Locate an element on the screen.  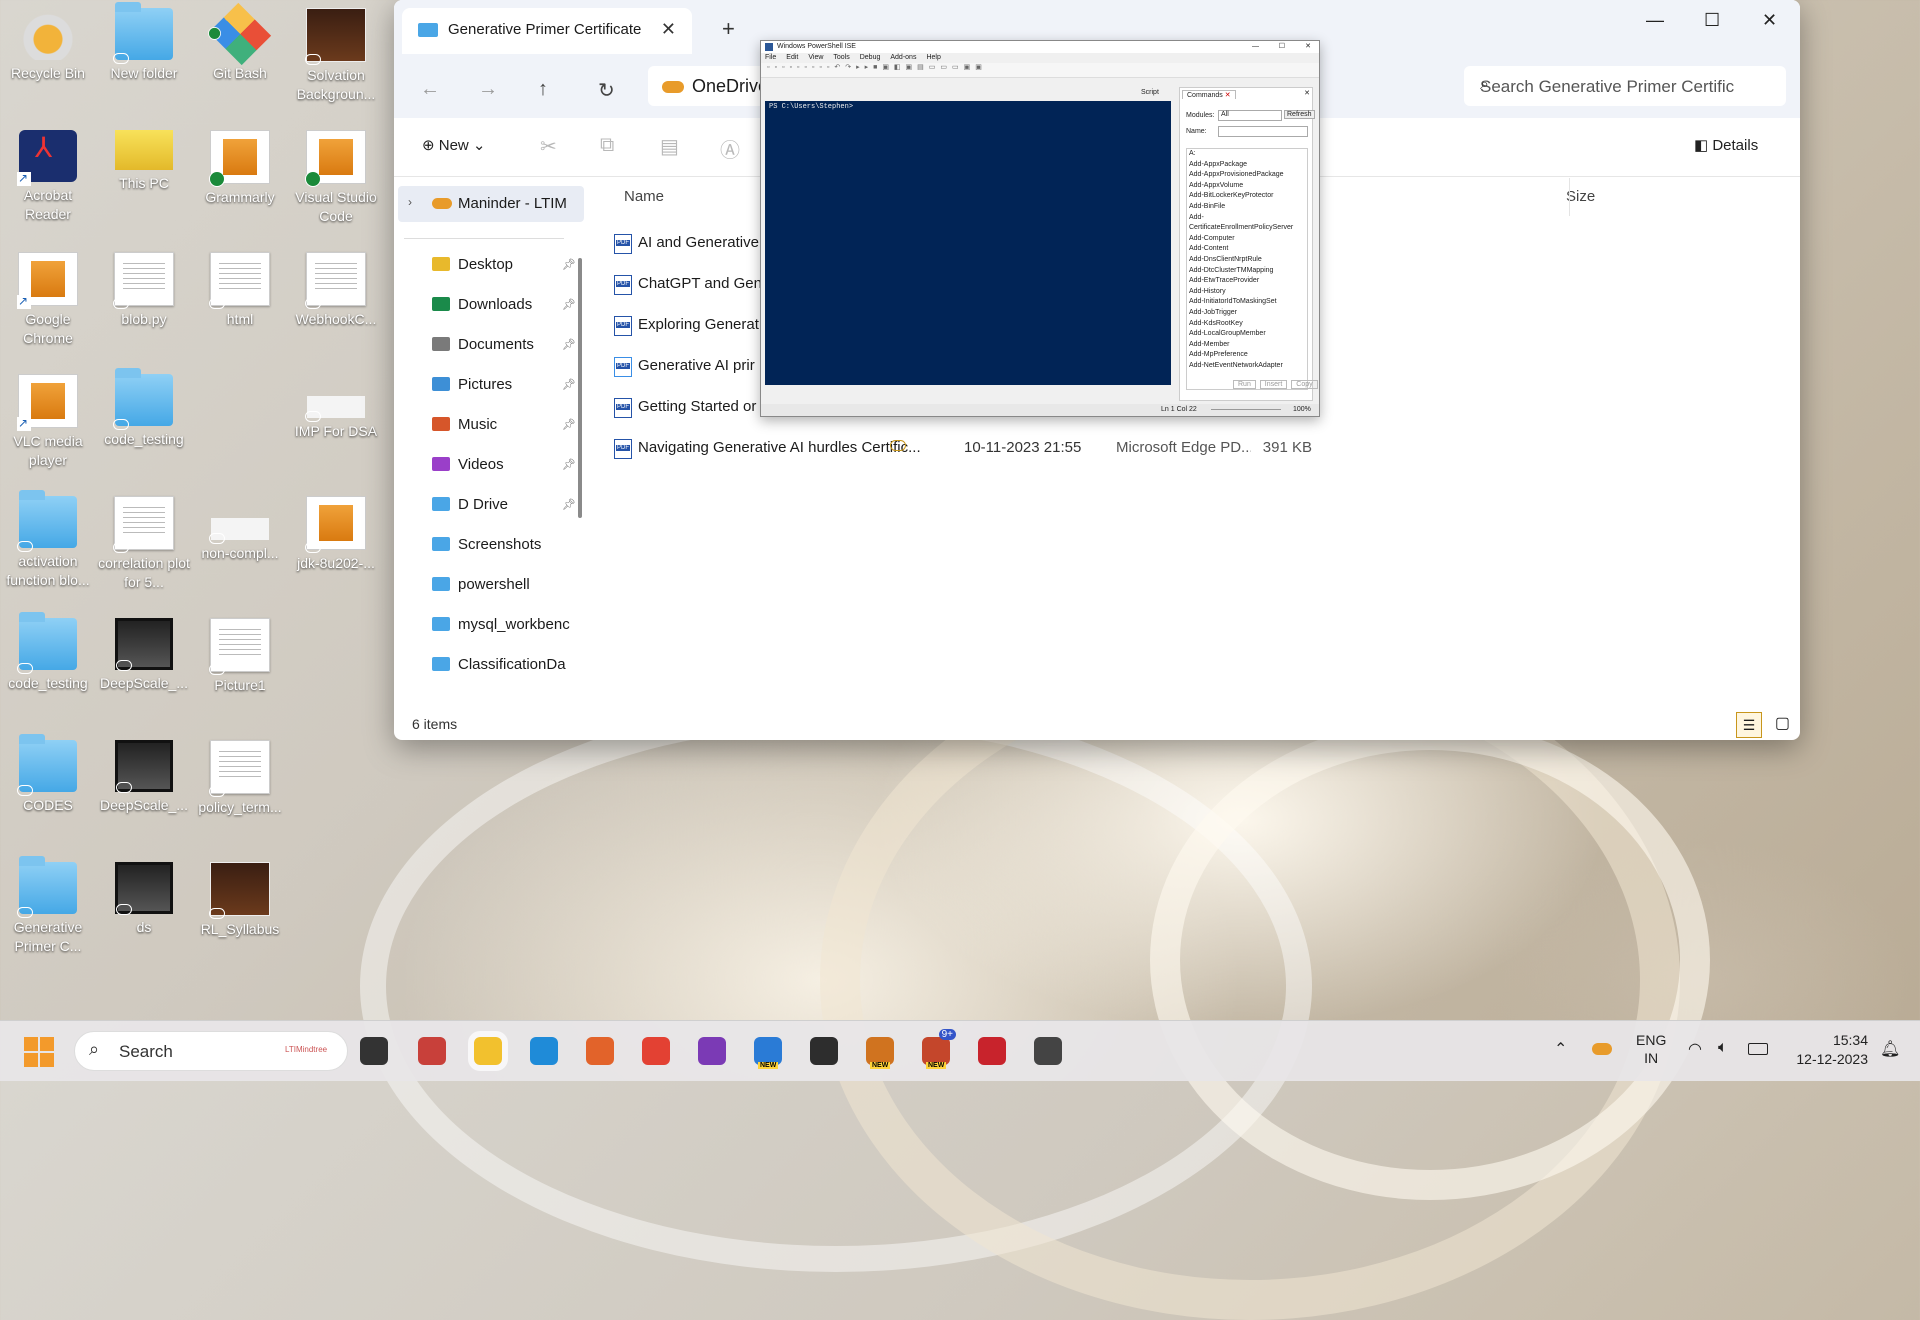
tab-generative-primer: Generative Primer Certificate ✕ is located at coordinates (547, 31).